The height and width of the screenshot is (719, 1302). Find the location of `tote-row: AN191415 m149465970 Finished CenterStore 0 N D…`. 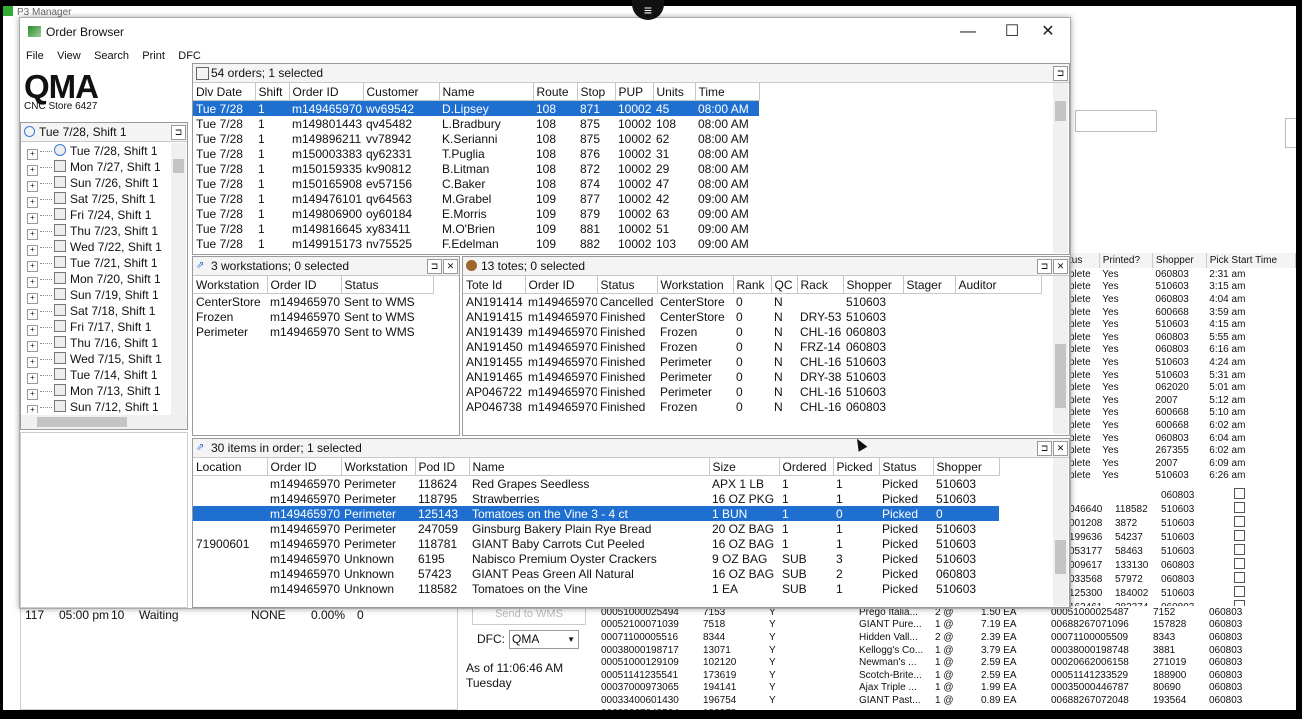

tote-row: AN191415 m149465970 Finished CenterStore 0 N D… is located at coordinates (752, 316).